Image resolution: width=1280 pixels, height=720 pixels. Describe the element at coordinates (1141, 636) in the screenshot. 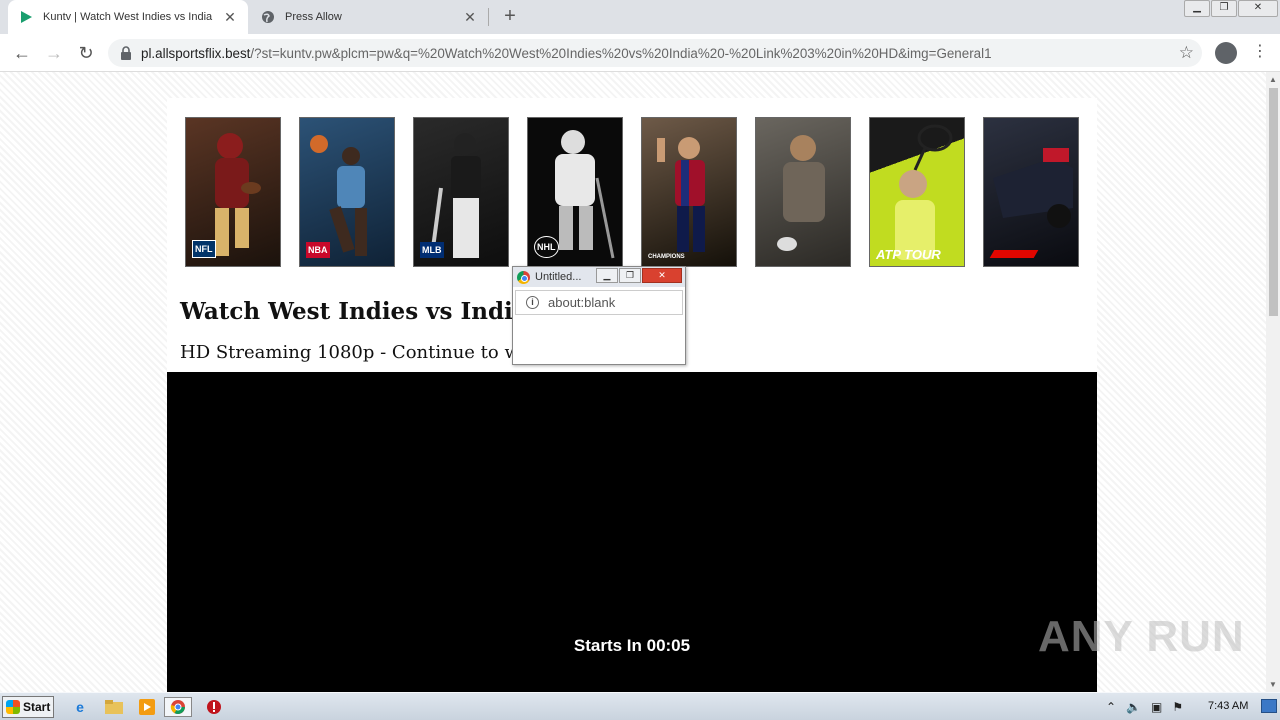

I see `anyrun-watermark: ANY RUN` at that location.